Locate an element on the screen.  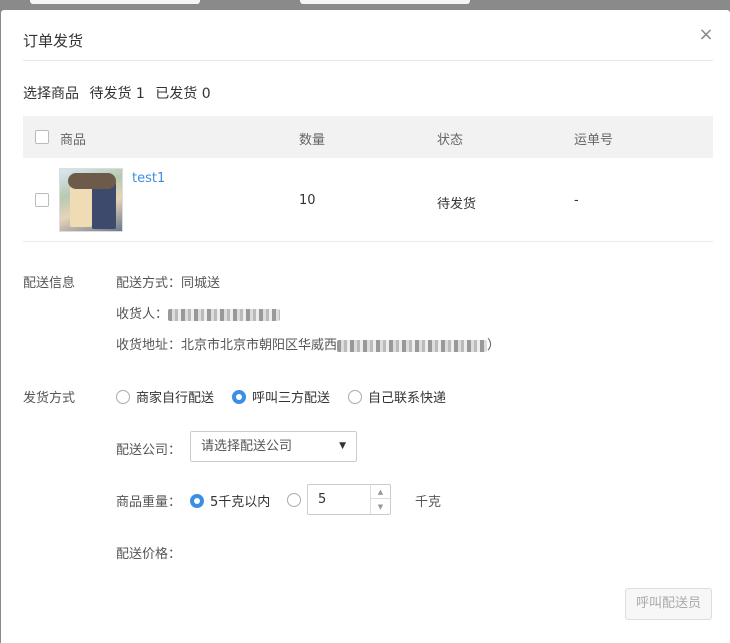
header-goods: 商品 is located at coordinates (73, 140).